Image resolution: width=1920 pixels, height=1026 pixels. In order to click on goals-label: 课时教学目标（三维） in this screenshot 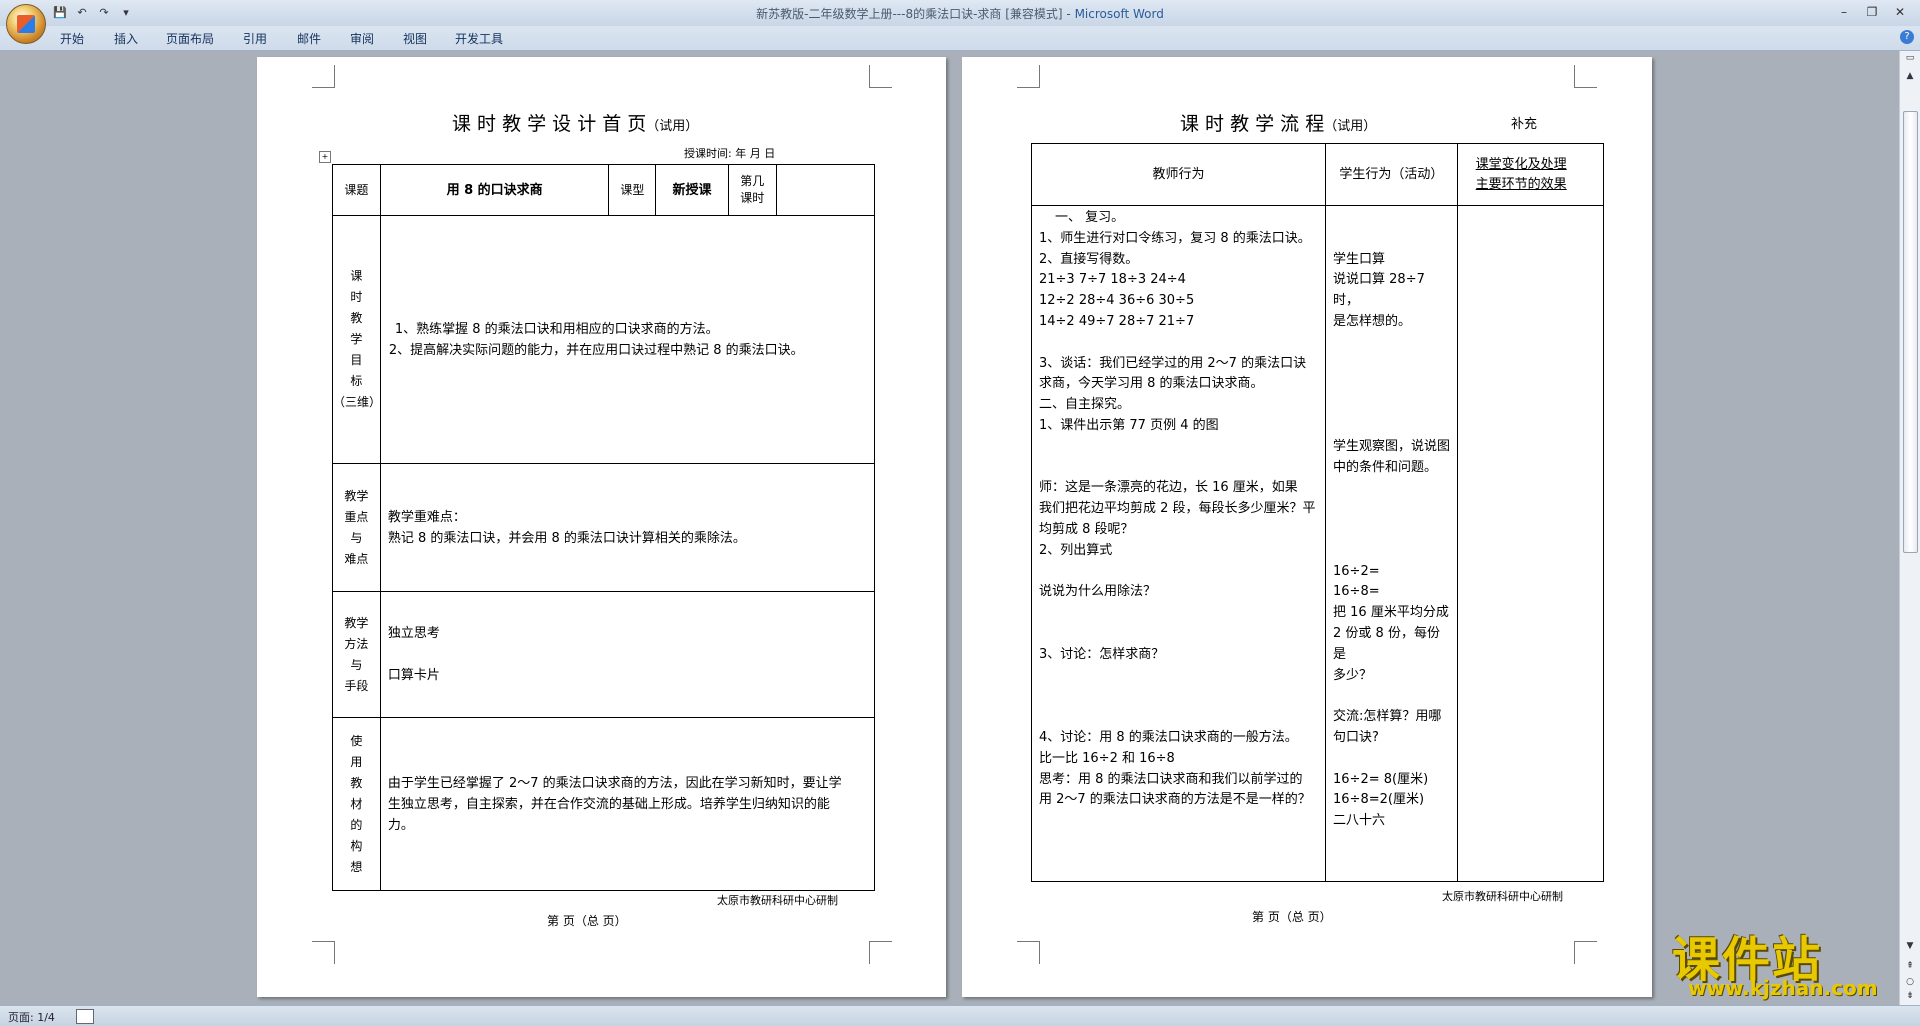, I will do `click(356, 339)`.